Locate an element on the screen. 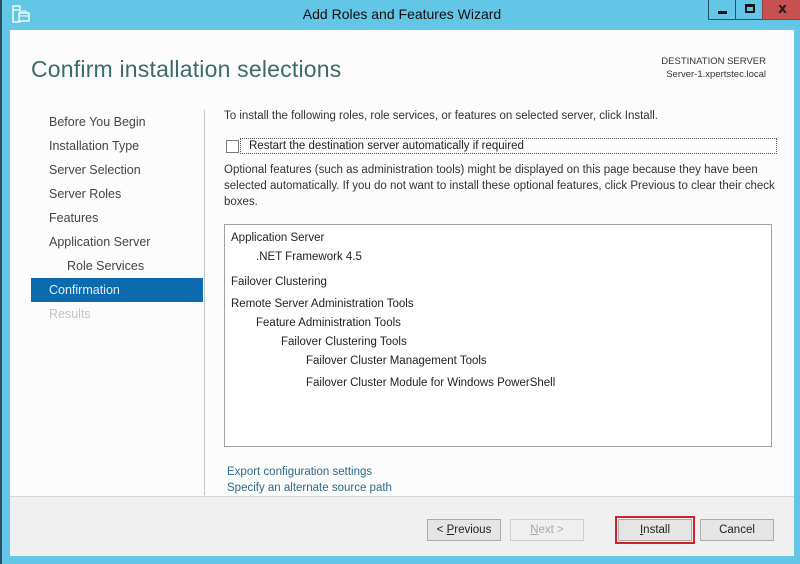 The width and height of the screenshot is (800, 564). selection-item: .NET Framework 4.5 is located at coordinates (309, 257).